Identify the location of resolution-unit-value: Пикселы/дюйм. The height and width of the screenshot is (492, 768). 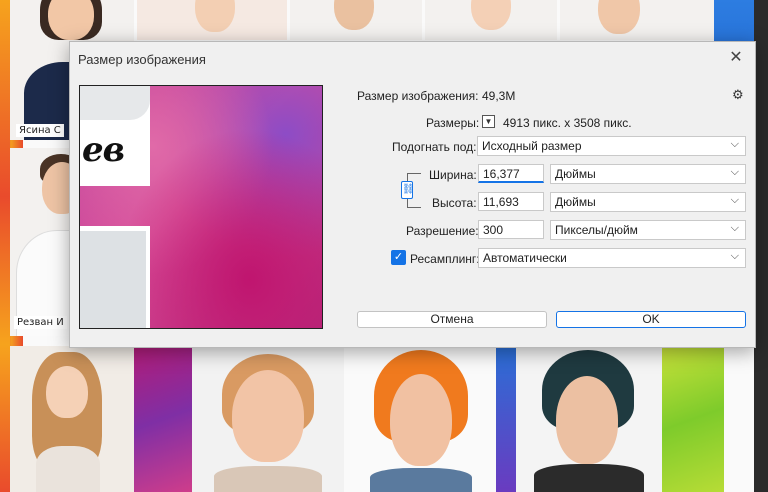
(596, 230).